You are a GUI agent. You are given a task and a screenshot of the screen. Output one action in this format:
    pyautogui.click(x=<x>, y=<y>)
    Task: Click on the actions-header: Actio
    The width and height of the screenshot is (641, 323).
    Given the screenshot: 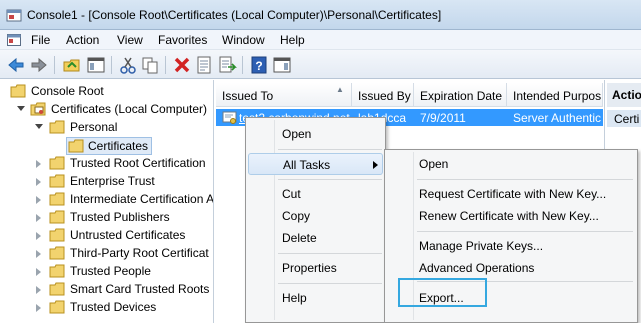 What is the action you would take?
    pyautogui.click(x=624, y=95)
    